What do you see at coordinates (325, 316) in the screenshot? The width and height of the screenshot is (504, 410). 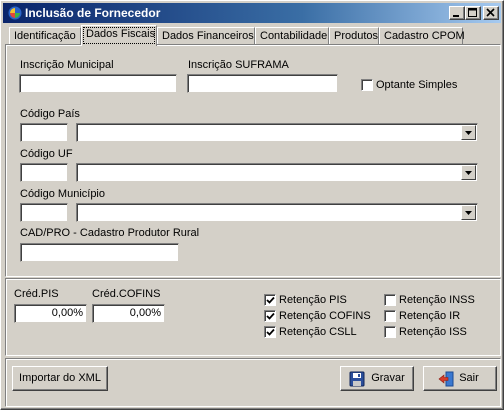 I see `retencao-cofins-label: Retenção COFINS` at bounding box center [325, 316].